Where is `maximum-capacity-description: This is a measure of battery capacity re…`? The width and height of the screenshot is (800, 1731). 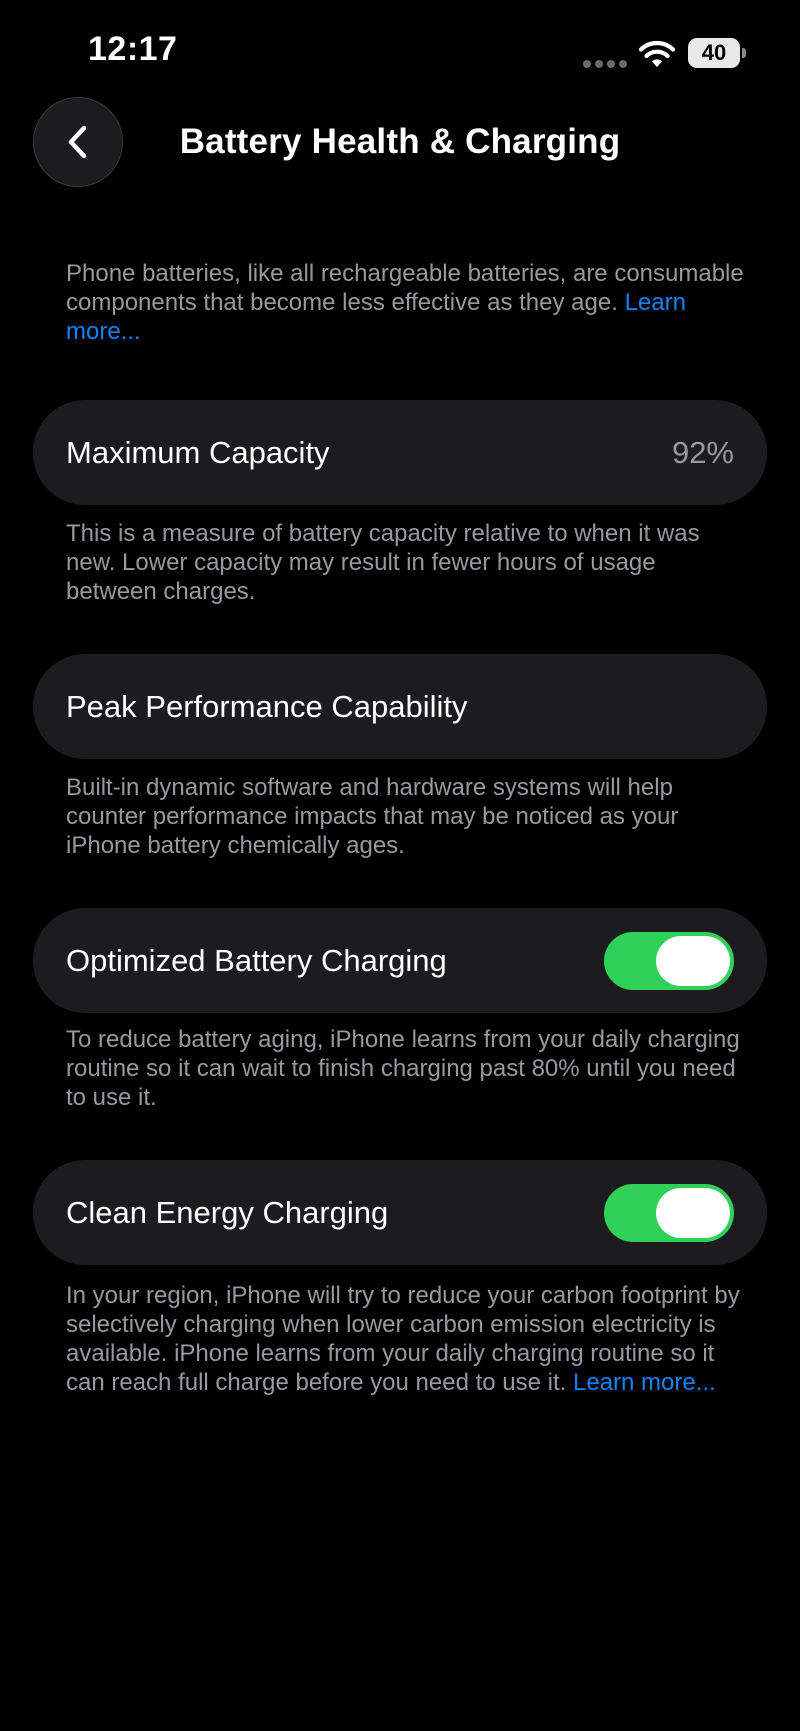
maximum-capacity-description: This is a measure of battery capacity re… is located at coordinates (383, 562).